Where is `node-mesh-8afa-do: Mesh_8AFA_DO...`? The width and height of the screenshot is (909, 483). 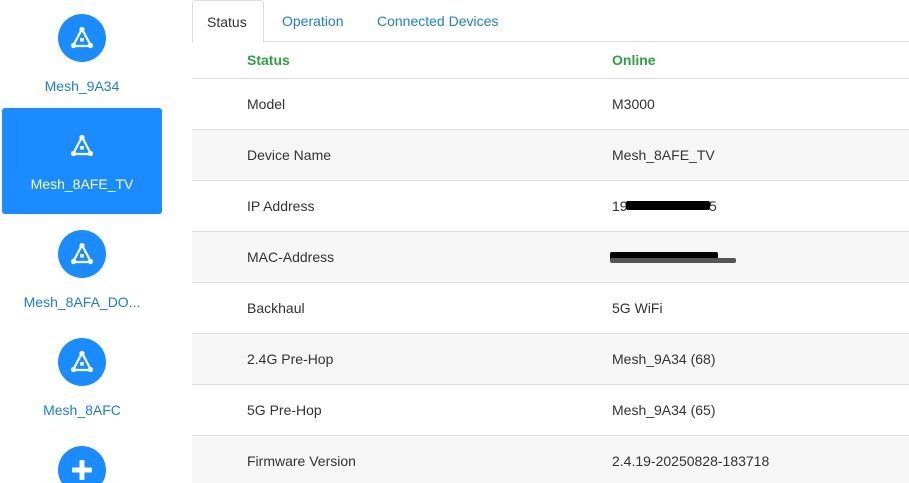
node-mesh-8afa-do: Mesh_8AFA_DO... is located at coordinates (82, 270).